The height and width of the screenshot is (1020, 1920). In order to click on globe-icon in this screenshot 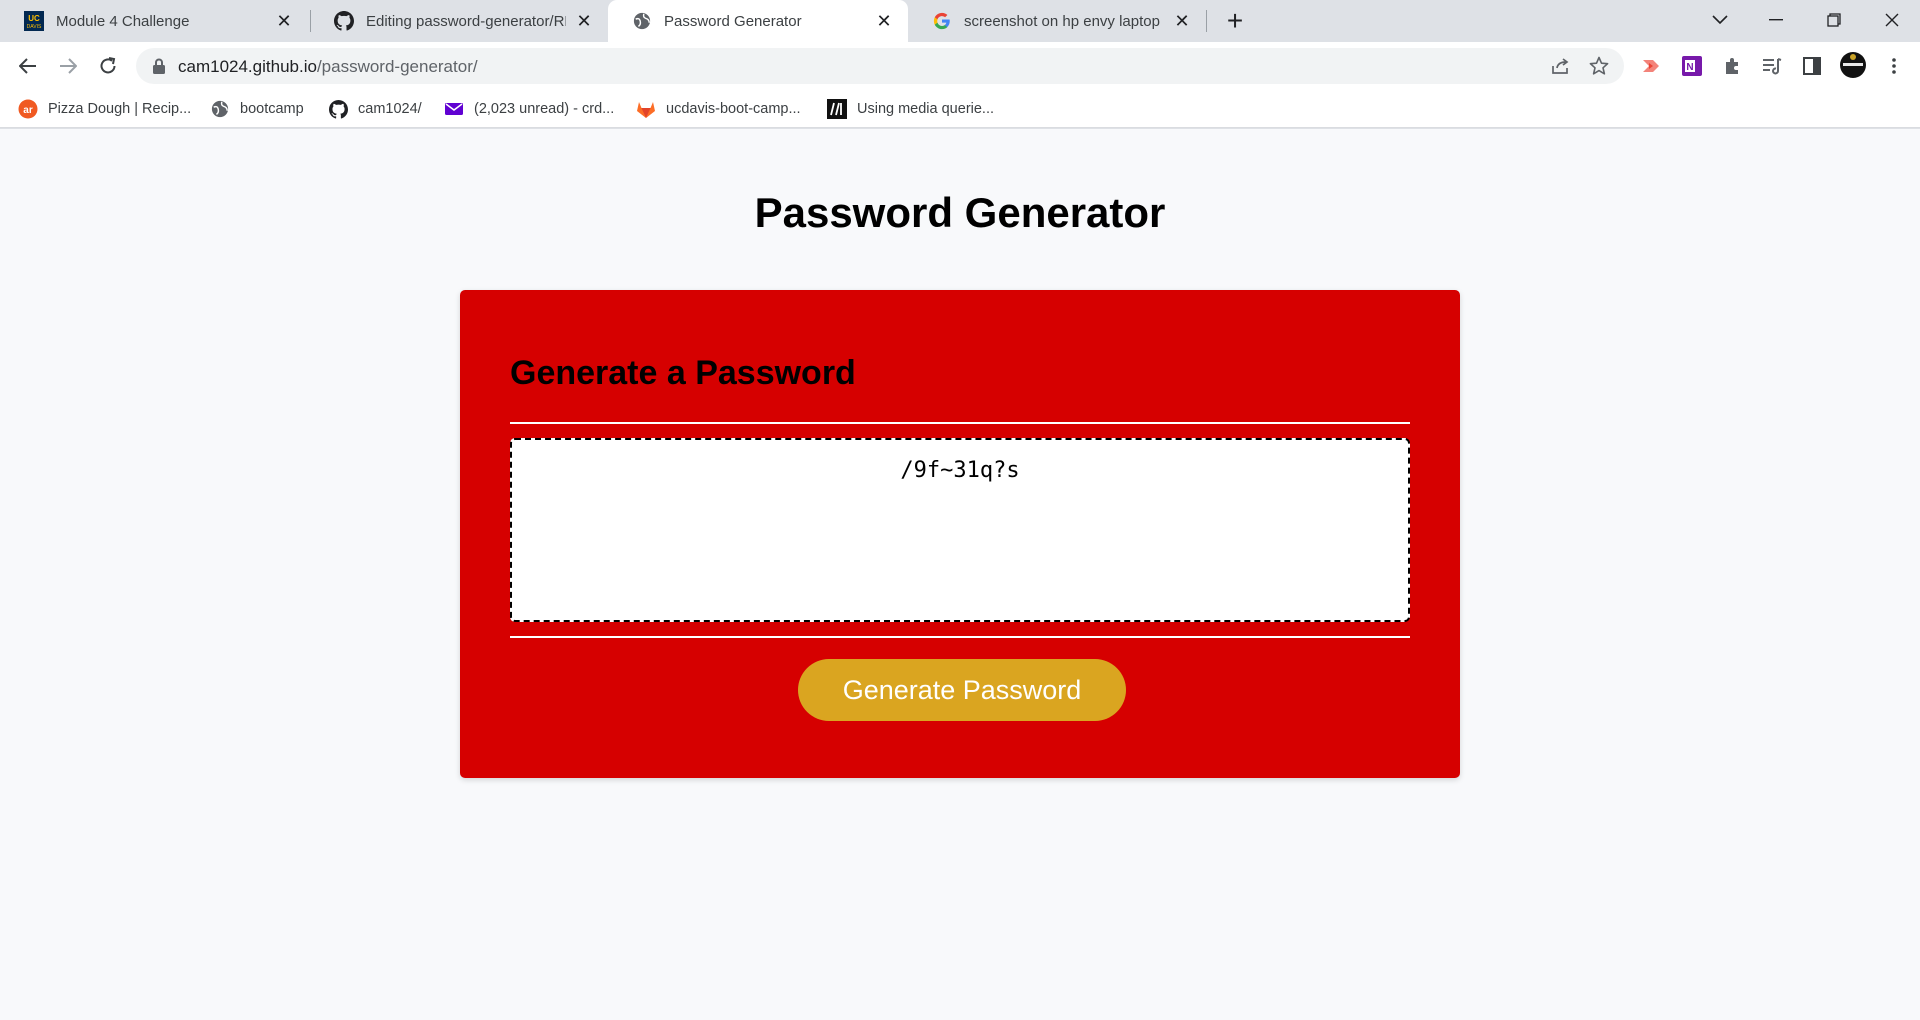, I will do `click(220, 109)`.